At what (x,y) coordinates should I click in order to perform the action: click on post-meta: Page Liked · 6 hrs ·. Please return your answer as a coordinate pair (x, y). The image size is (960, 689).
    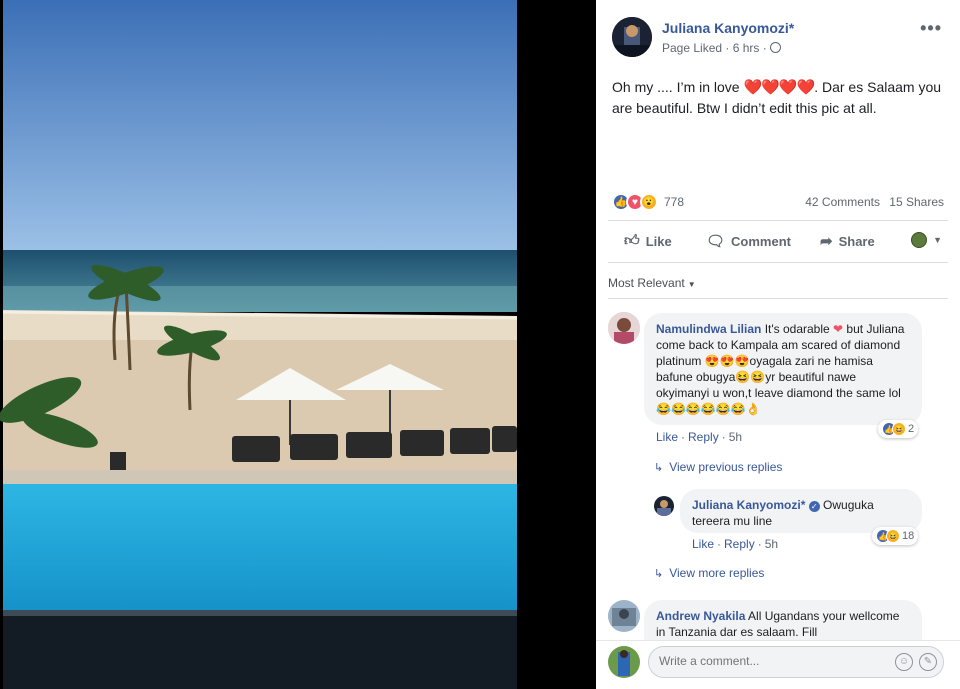
    Looking at the image, I should click on (721, 48).